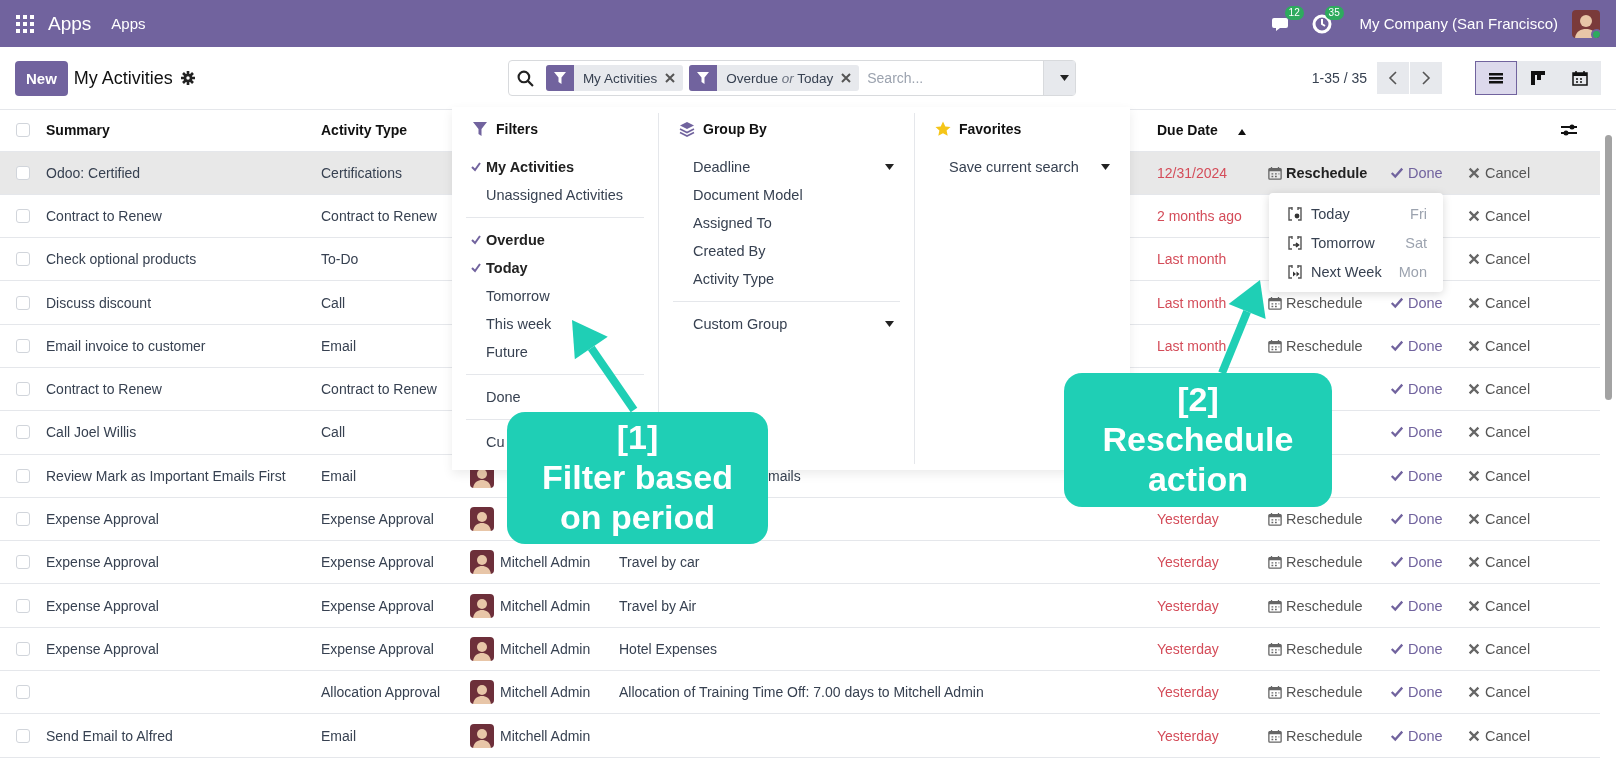  What do you see at coordinates (381, 692) in the screenshot?
I see `table-cell: Allocation Approval` at bounding box center [381, 692].